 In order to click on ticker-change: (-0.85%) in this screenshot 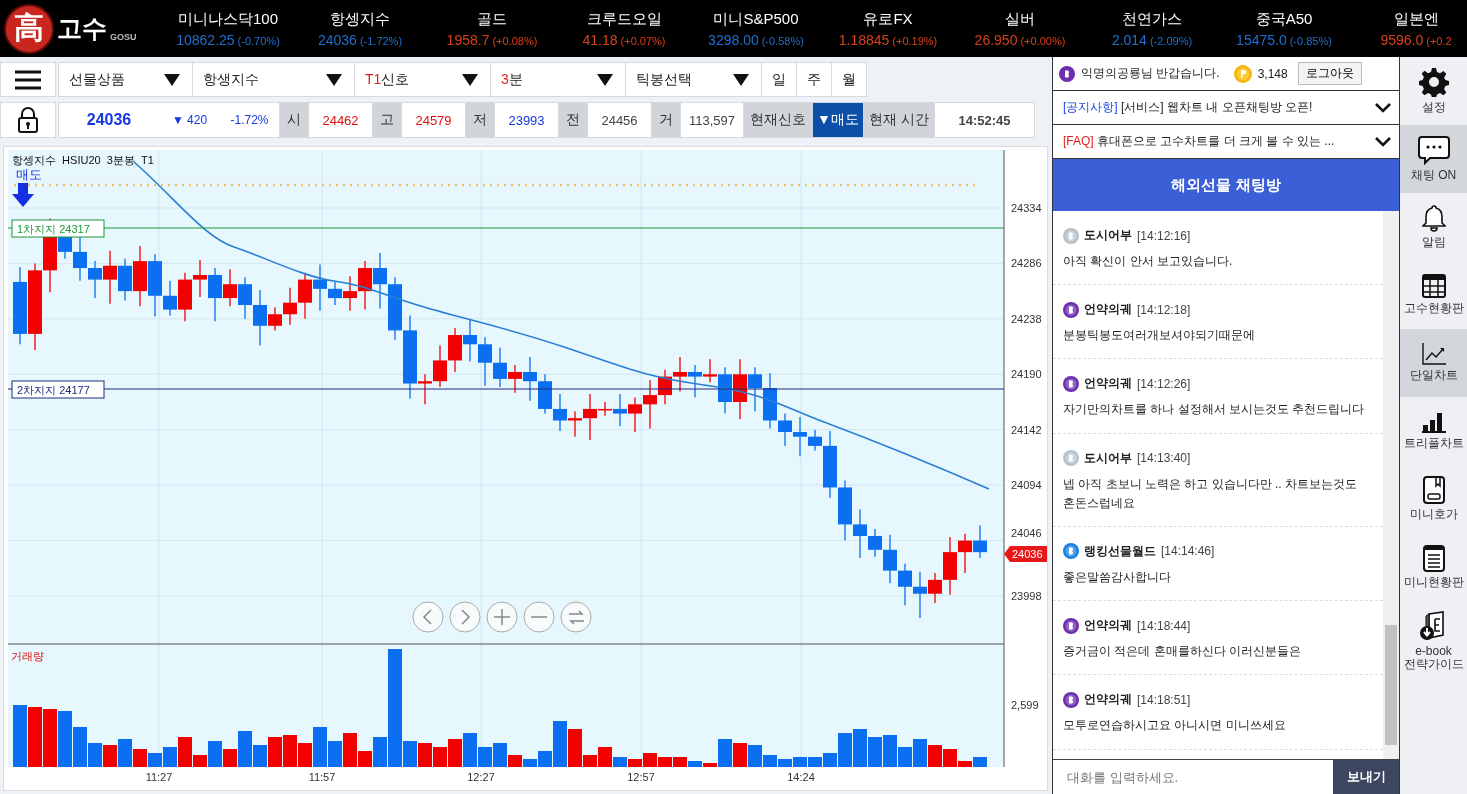, I will do `click(1310, 40)`.